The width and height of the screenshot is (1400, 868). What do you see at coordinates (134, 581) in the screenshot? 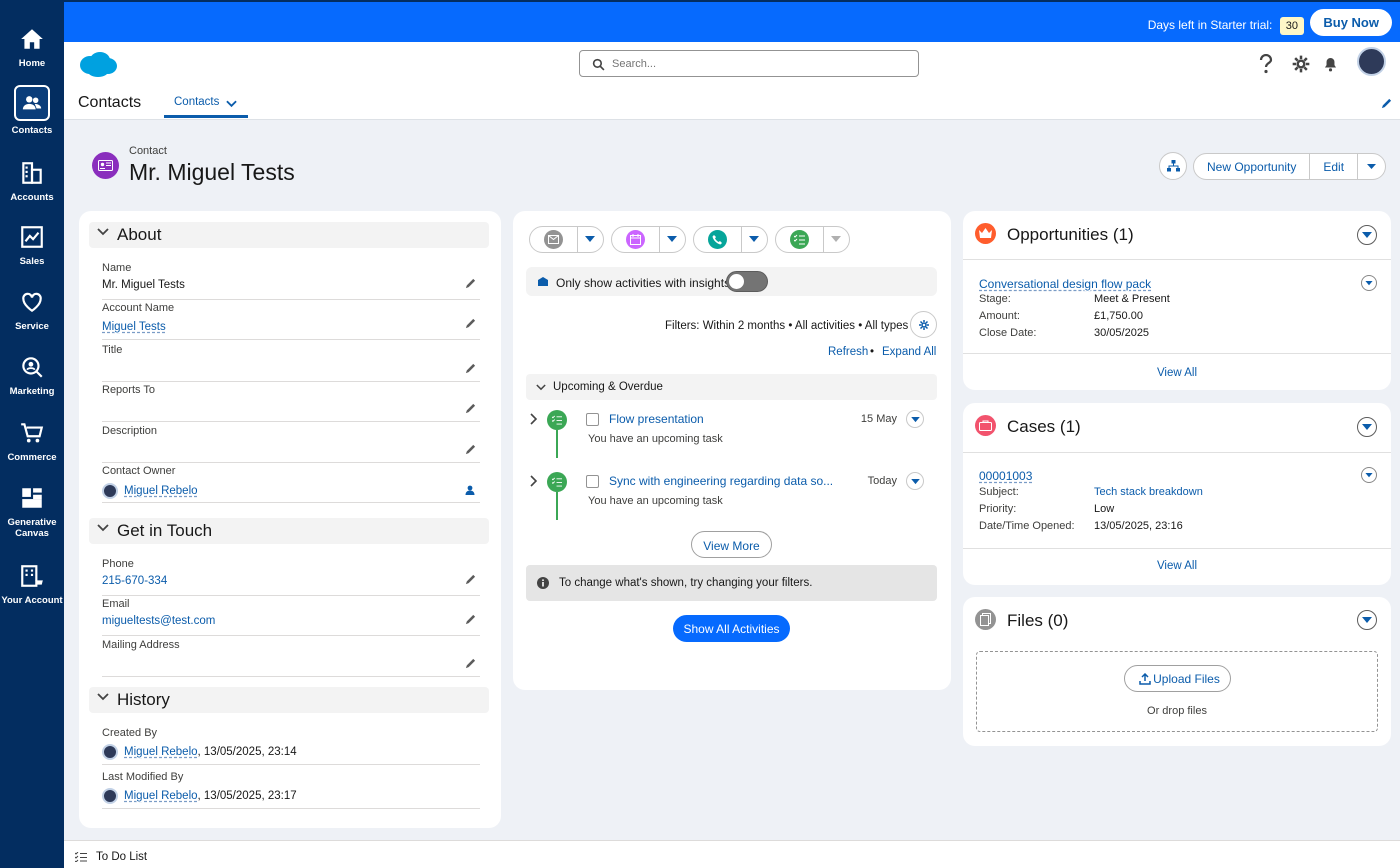
I see `phone-link: 215-670-334` at bounding box center [134, 581].